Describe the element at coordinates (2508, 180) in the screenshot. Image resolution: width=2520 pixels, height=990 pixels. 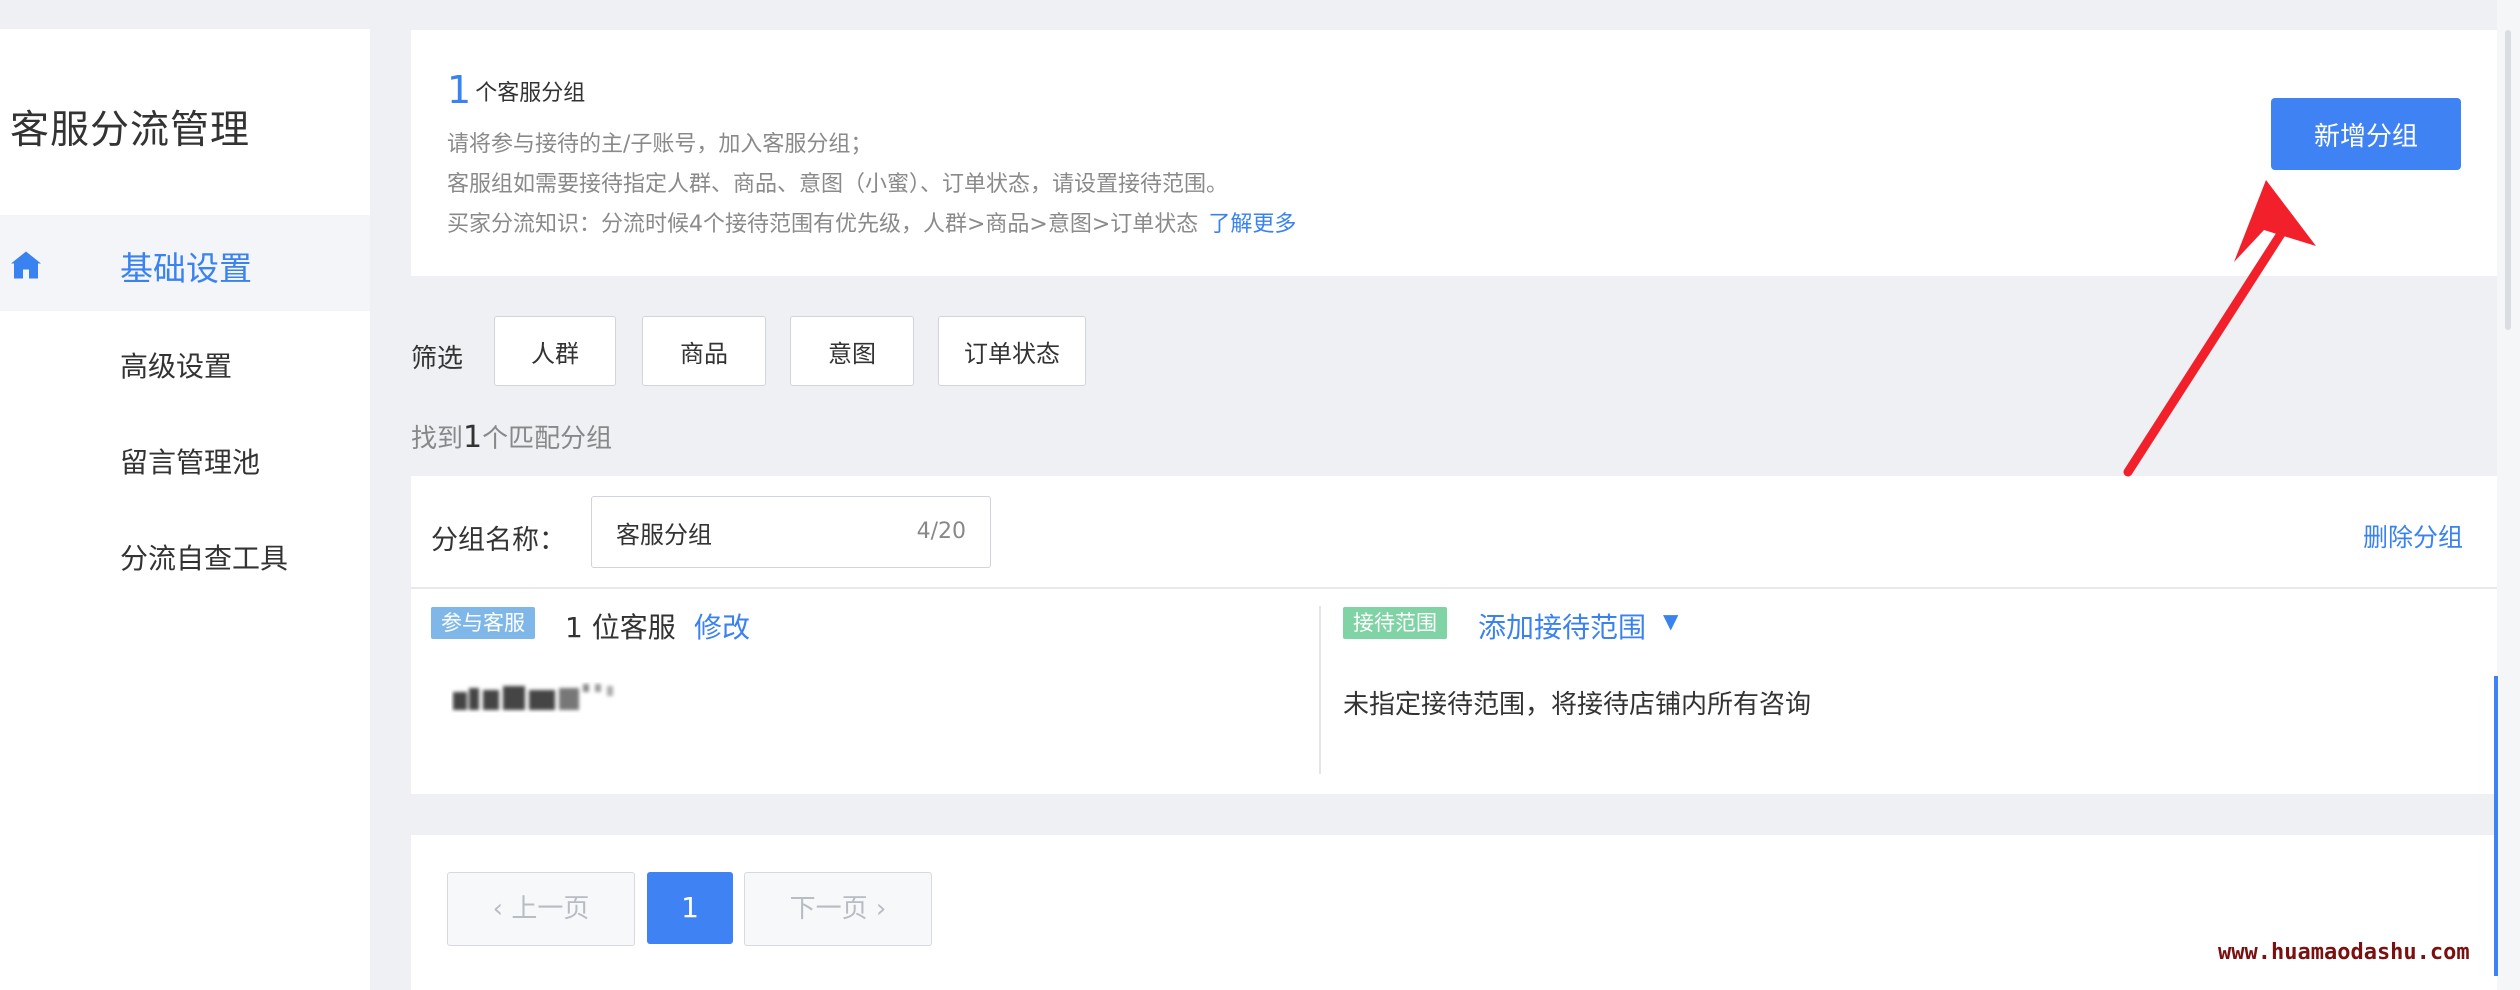
I see `scrollbar-thumb` at that location.